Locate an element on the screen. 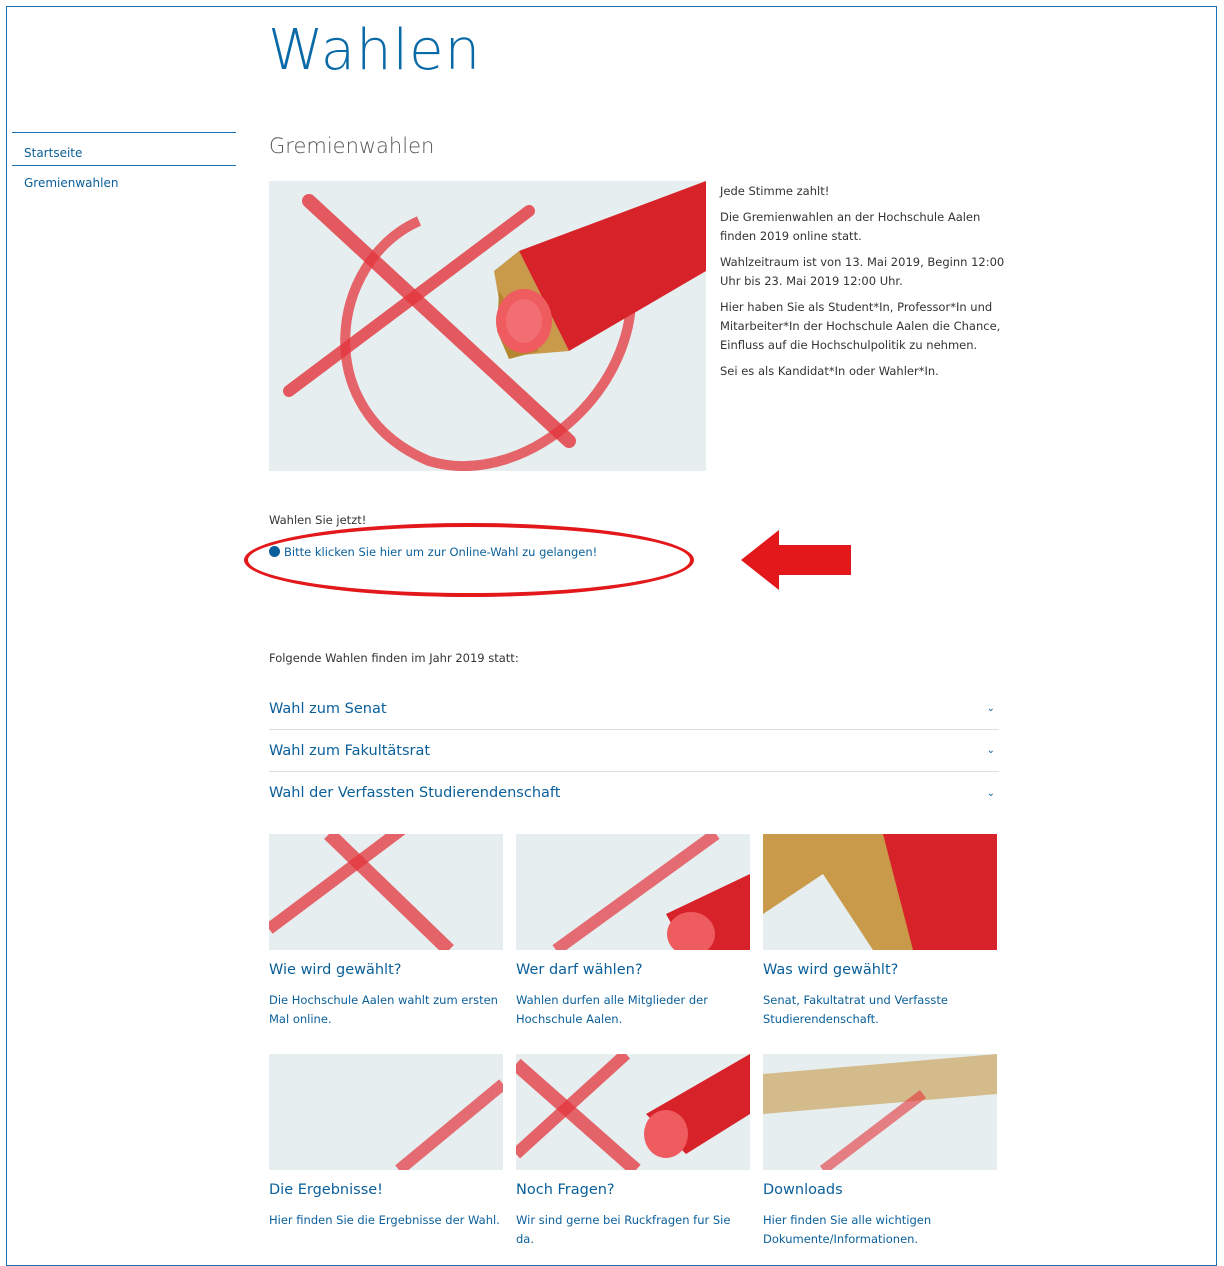  sidebar-nav: Startseite Gremienwahlen is located at coordinates (124, 164).